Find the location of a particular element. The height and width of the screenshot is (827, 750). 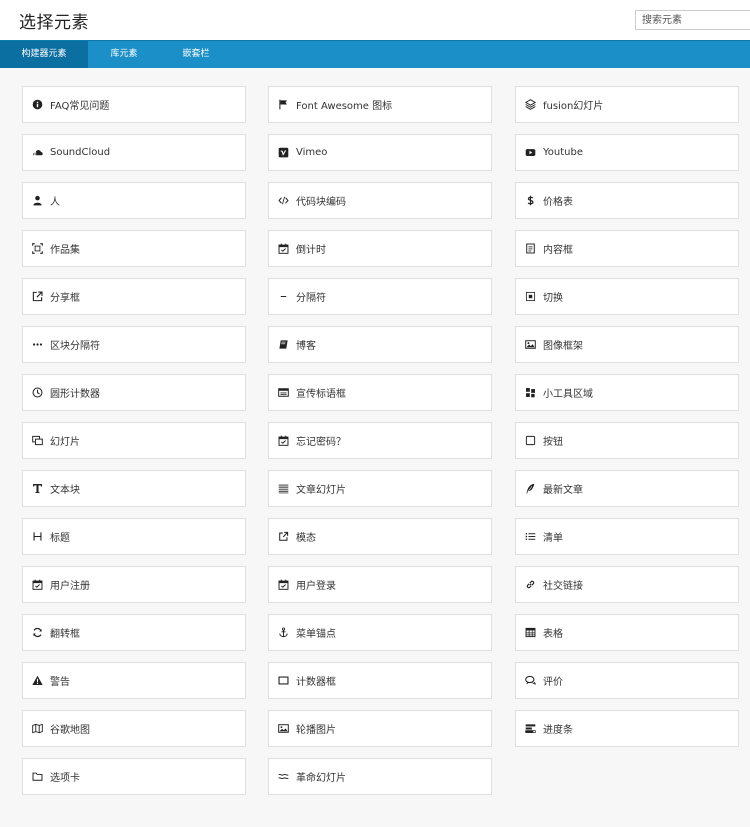

element-card-25: 文本块 is located at coordinates (134, 488).